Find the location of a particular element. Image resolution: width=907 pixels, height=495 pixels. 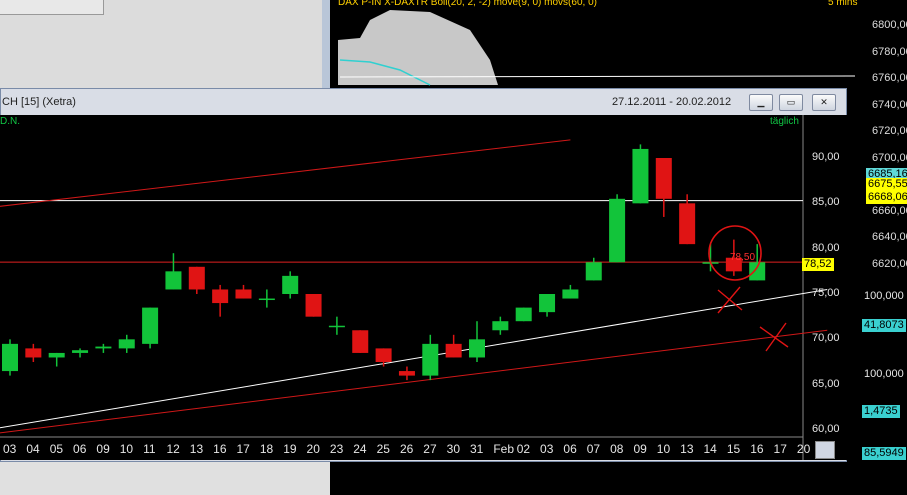

background-window is located at coordinates (165, 45).